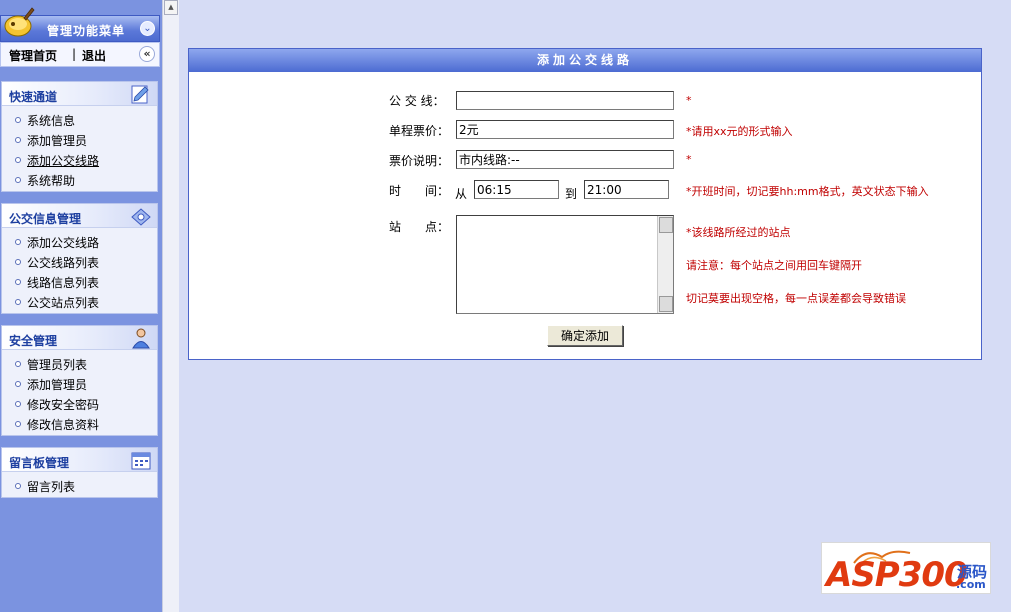 This screenshot has width=1011, height=612. I want to click on stations-scrollbar, so click(665, 264).